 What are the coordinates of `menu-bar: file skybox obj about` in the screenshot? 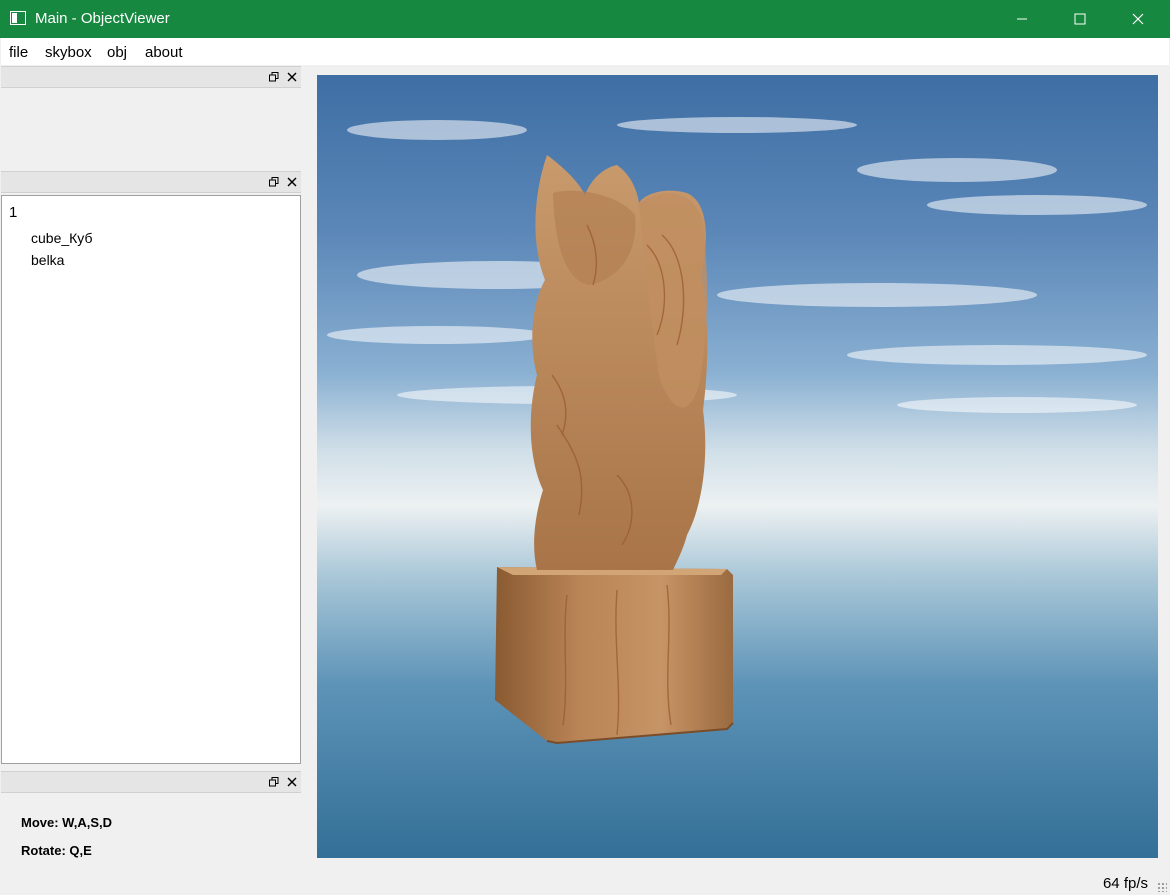 It's located at (585, 51).